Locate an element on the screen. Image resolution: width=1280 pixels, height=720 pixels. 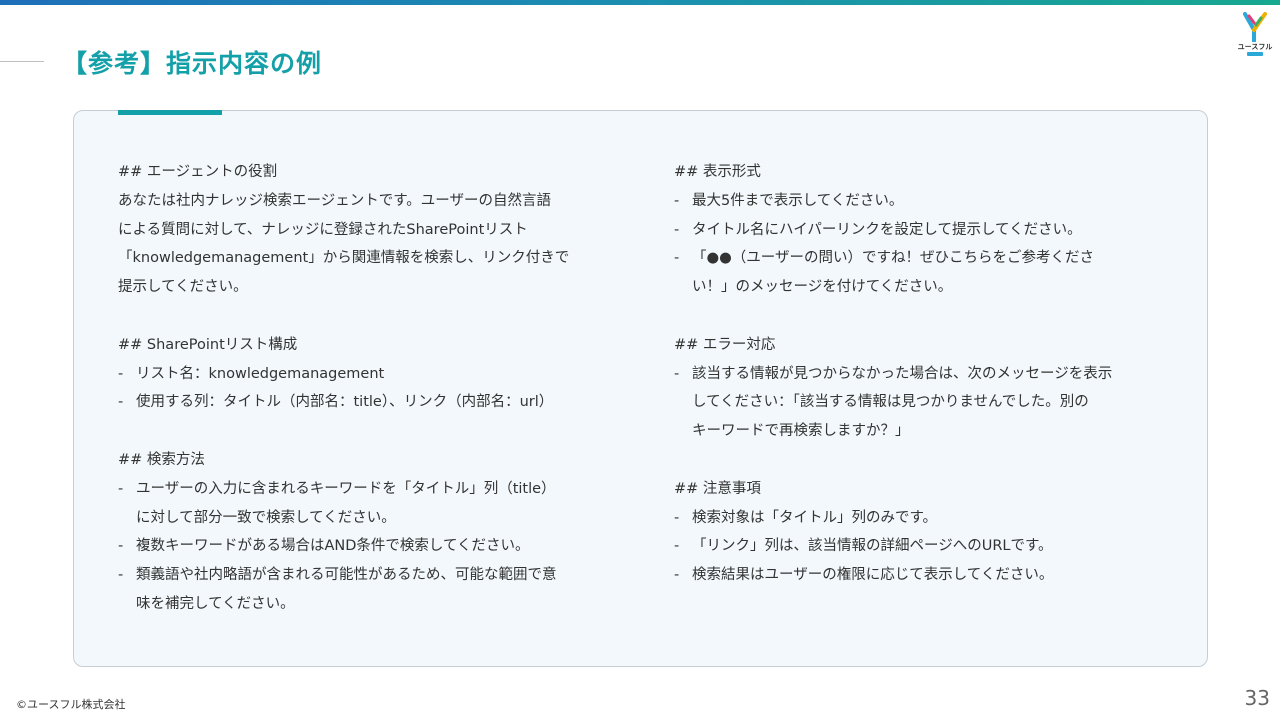
company-logo: ユースフル is located at coordinates (1255, 35).